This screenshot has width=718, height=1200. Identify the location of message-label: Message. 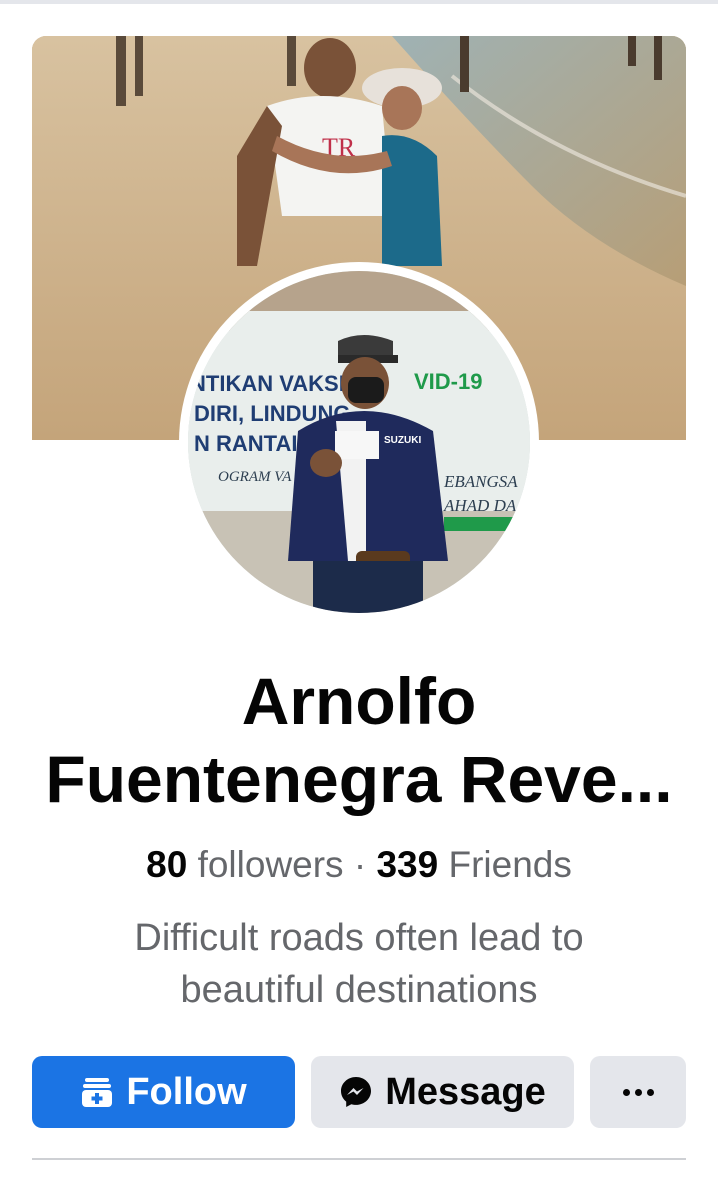
(465, 1091).